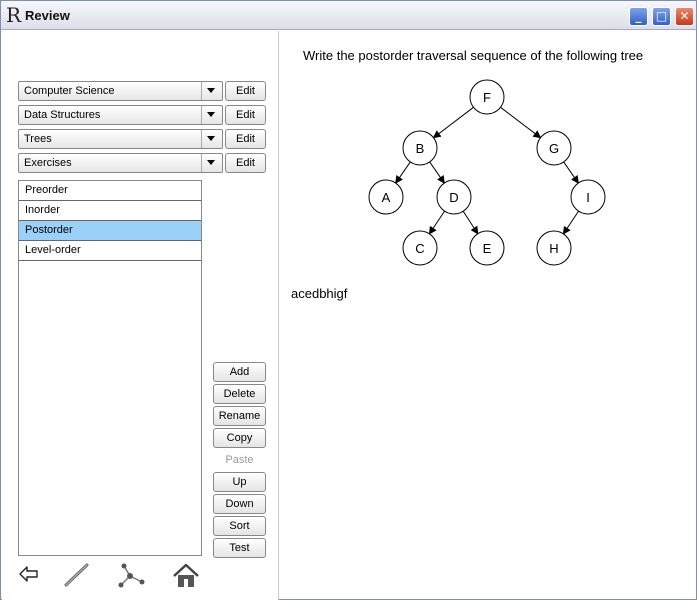  Describe the element at coordinates (14, 15) in the screenshot. I see `app-logo-icon: R` at that location.